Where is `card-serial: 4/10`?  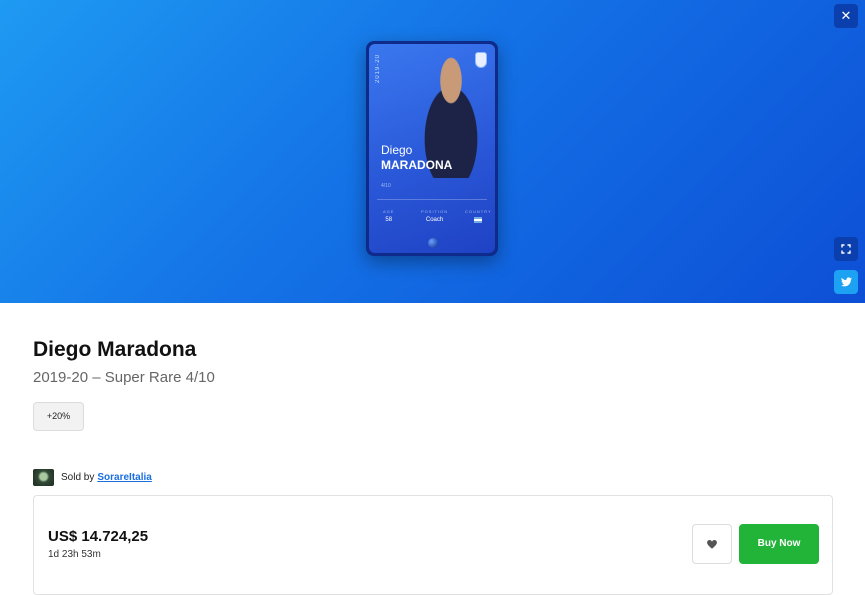 card-serial: 4/10 is located at coordinates (386, 186).